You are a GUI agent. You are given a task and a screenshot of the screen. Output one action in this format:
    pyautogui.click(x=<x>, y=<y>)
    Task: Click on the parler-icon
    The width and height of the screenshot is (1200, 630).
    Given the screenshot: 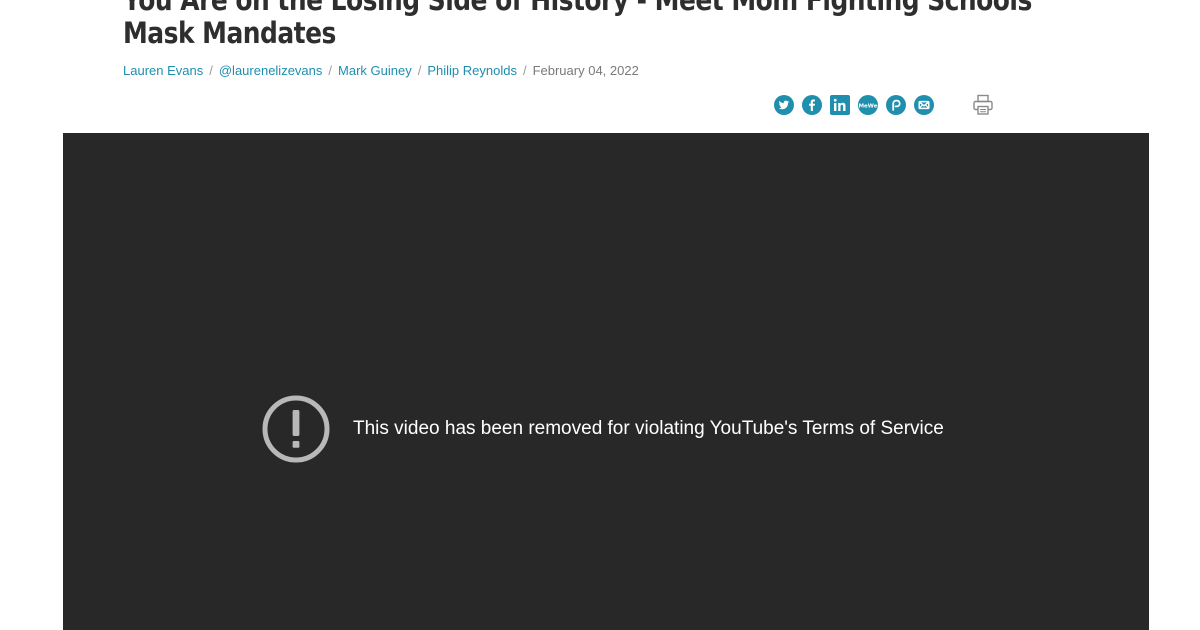 What is the action you would take?
    pyautogui.click(x=896, y=105)
    